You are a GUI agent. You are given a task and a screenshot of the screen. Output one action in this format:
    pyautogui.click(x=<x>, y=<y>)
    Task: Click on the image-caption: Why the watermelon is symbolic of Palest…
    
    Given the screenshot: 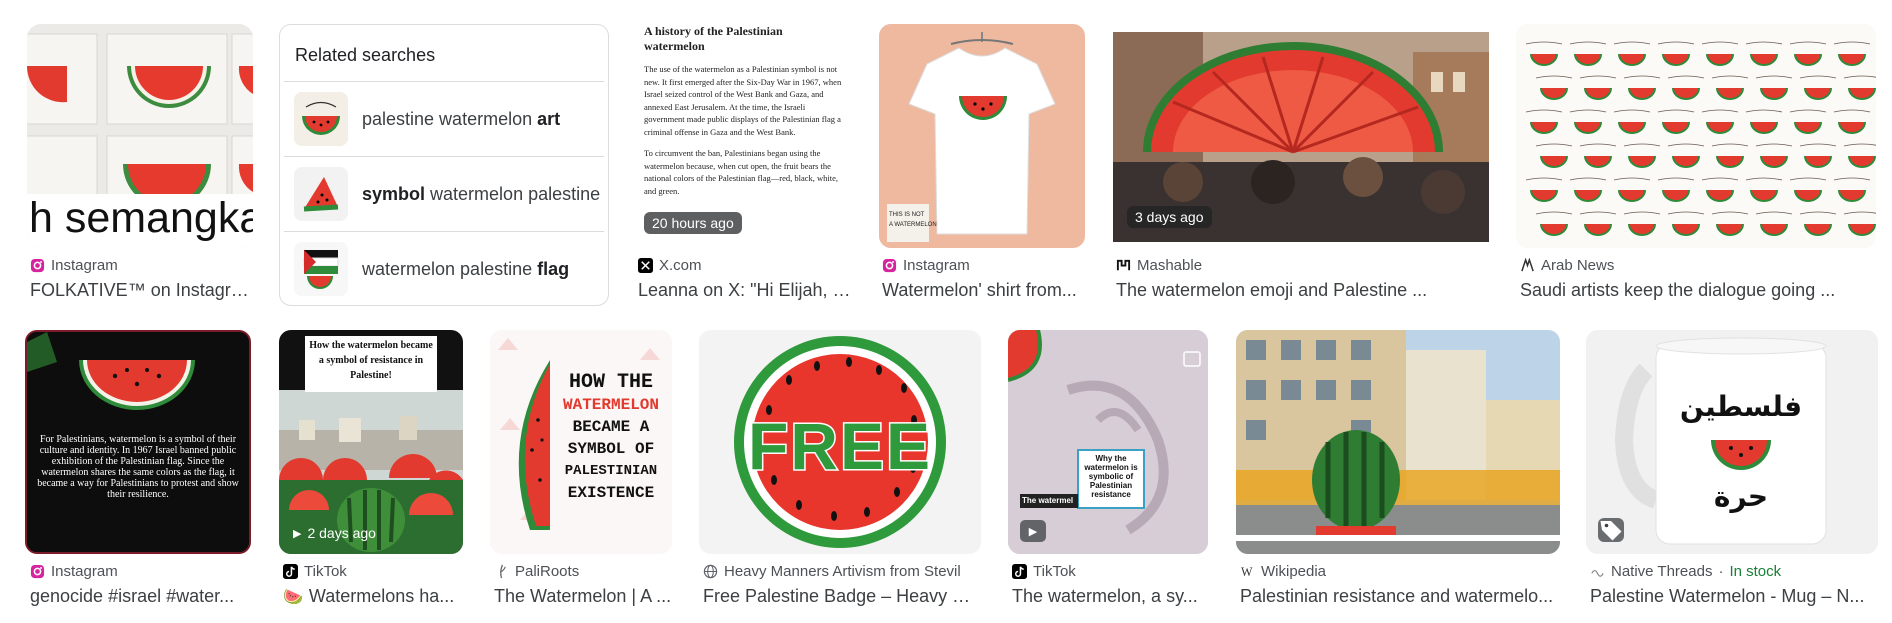 What is the action you would take?
    pyautogui.click(x=1111, y=476)
    